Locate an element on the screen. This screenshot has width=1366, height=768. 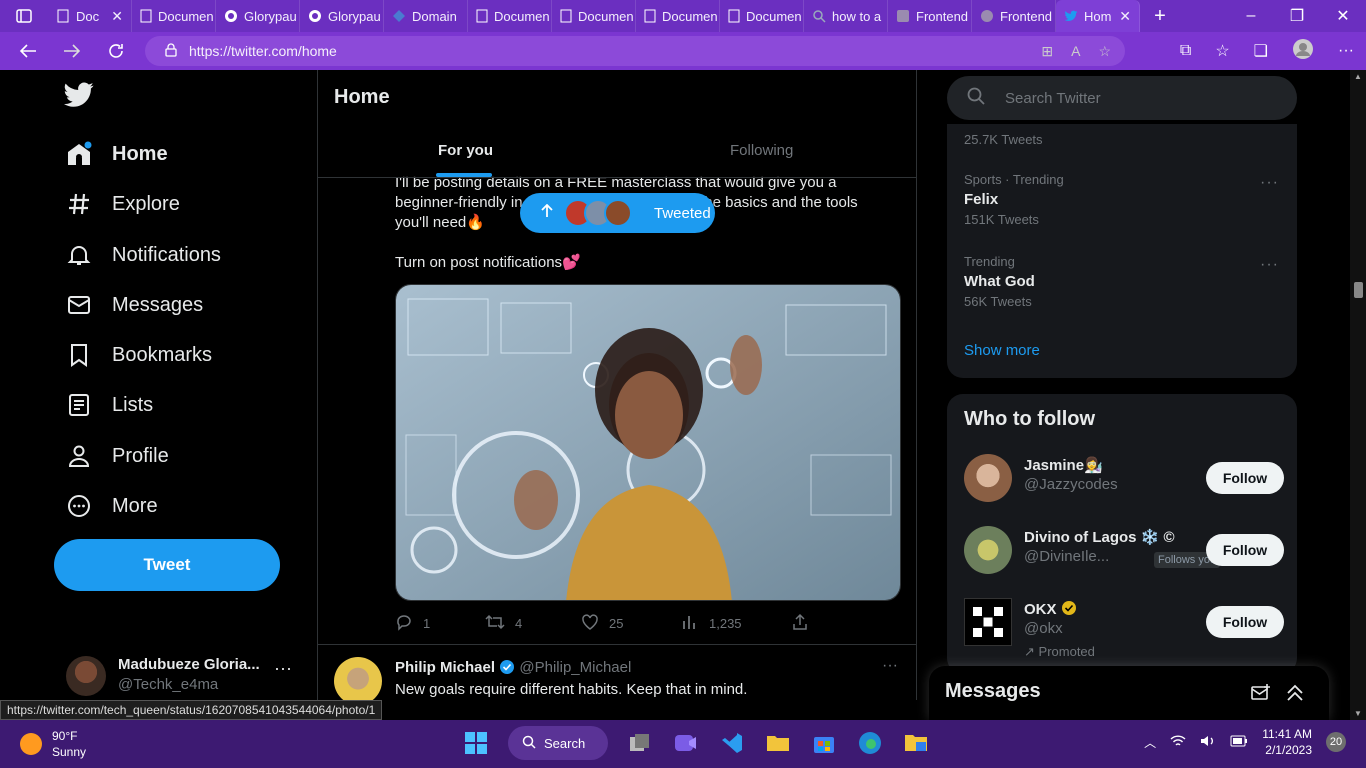
url-field: https://twitter.com/home ⊞ A ☆ is located at coordinates (635, 51).